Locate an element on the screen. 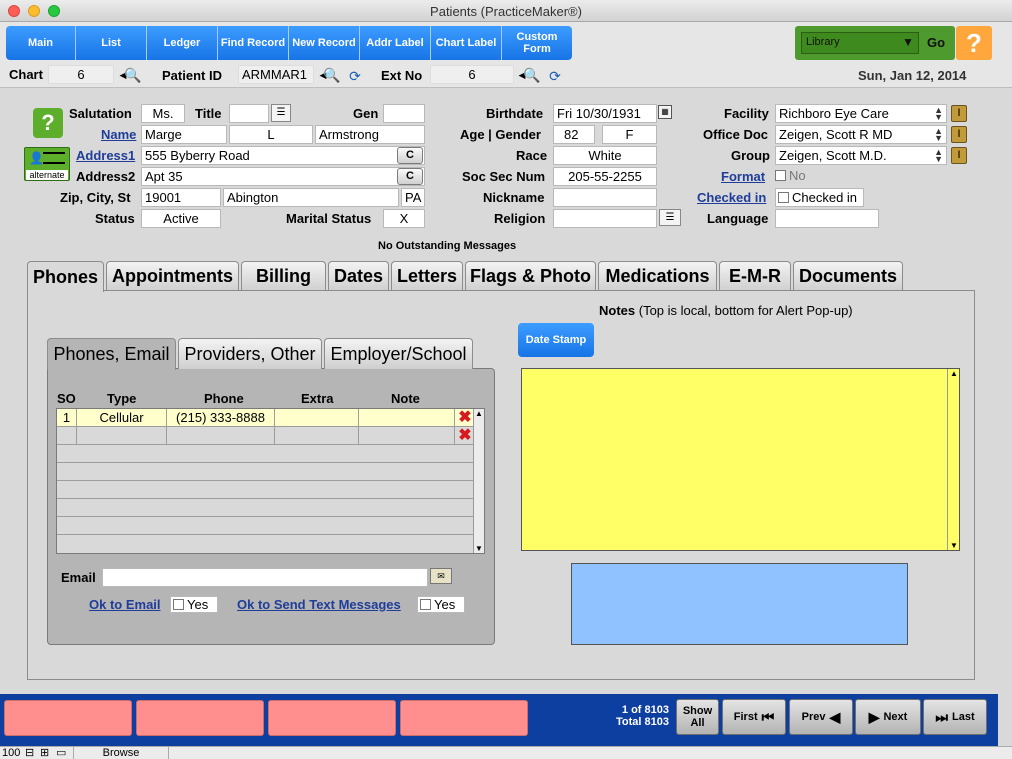 Image resolution: width=1012 pixels, height=759 pixels. first-name-field: Marge is located at coordinates (184, 134).